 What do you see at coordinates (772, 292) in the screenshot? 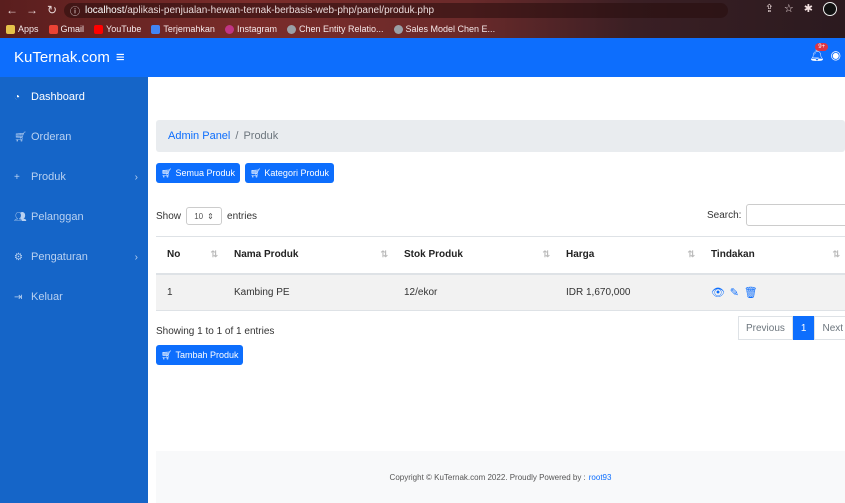
I see `cell-tindakan: 👁︎ ✎ 🗑︎` at bounding box center [772, 292].